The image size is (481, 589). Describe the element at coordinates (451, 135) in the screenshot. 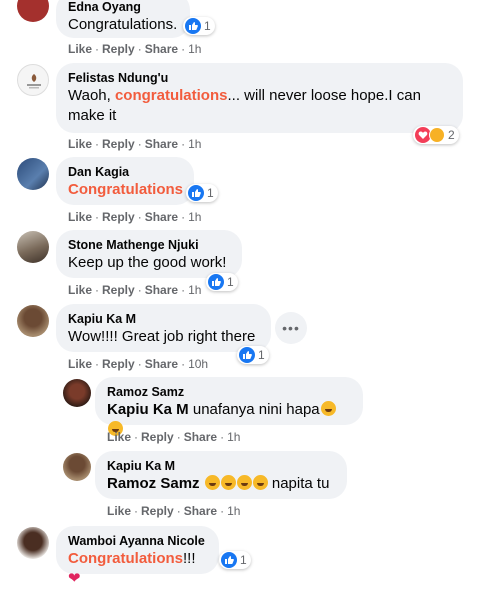

I see `reaction-count: 2` at that location.